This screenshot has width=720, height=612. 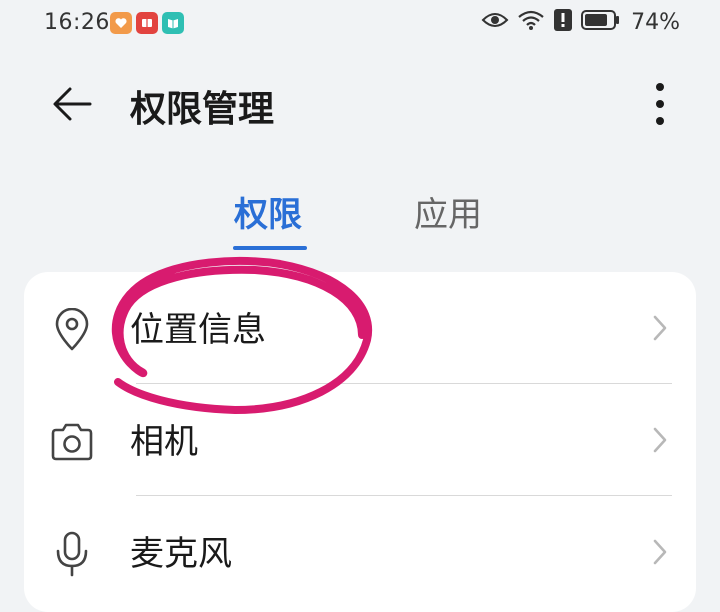 I want to click on camera-icon, so click(x=72, y=442).